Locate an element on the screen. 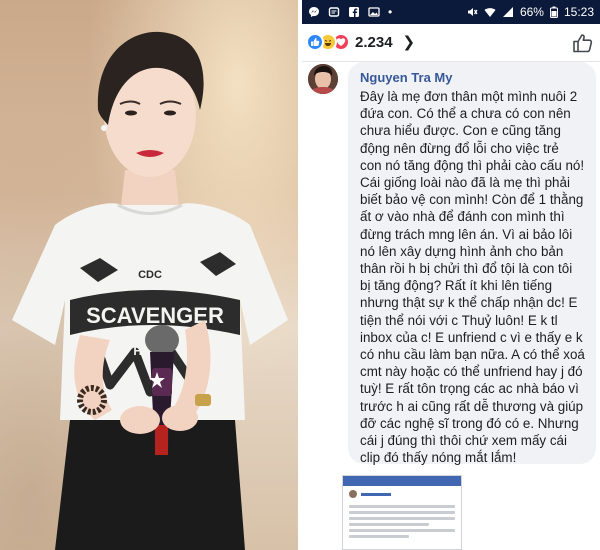 The image size is (600, 550). reaction-count: 2.234 is located at coordinates (374, 42).